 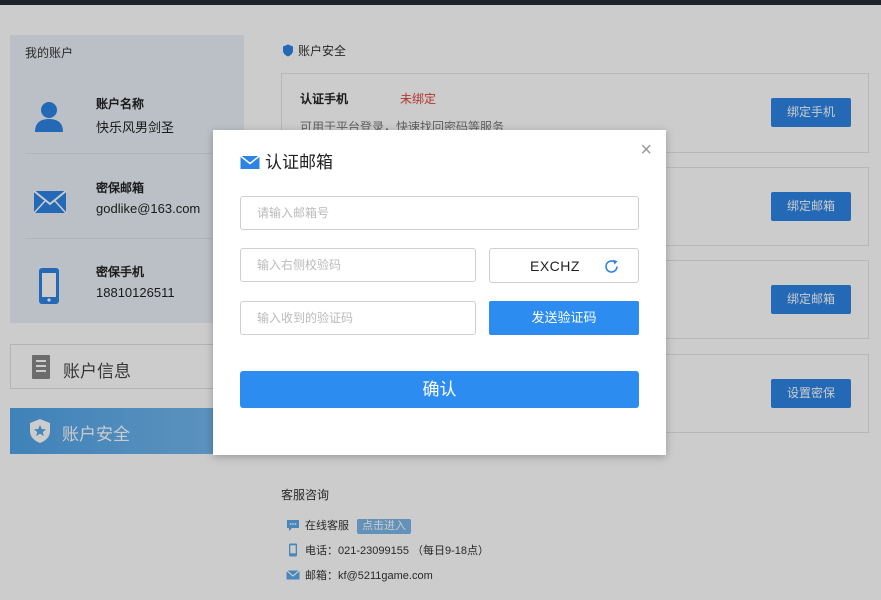 I want to click on dialog-title-text: 认证邮箱, so click(x=299, y=162).